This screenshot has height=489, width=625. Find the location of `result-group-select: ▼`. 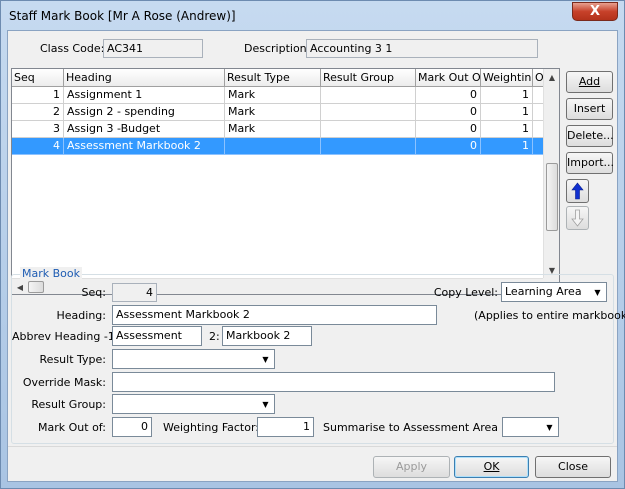

result-group-select: ▼ is located at coordinates (193, 404).